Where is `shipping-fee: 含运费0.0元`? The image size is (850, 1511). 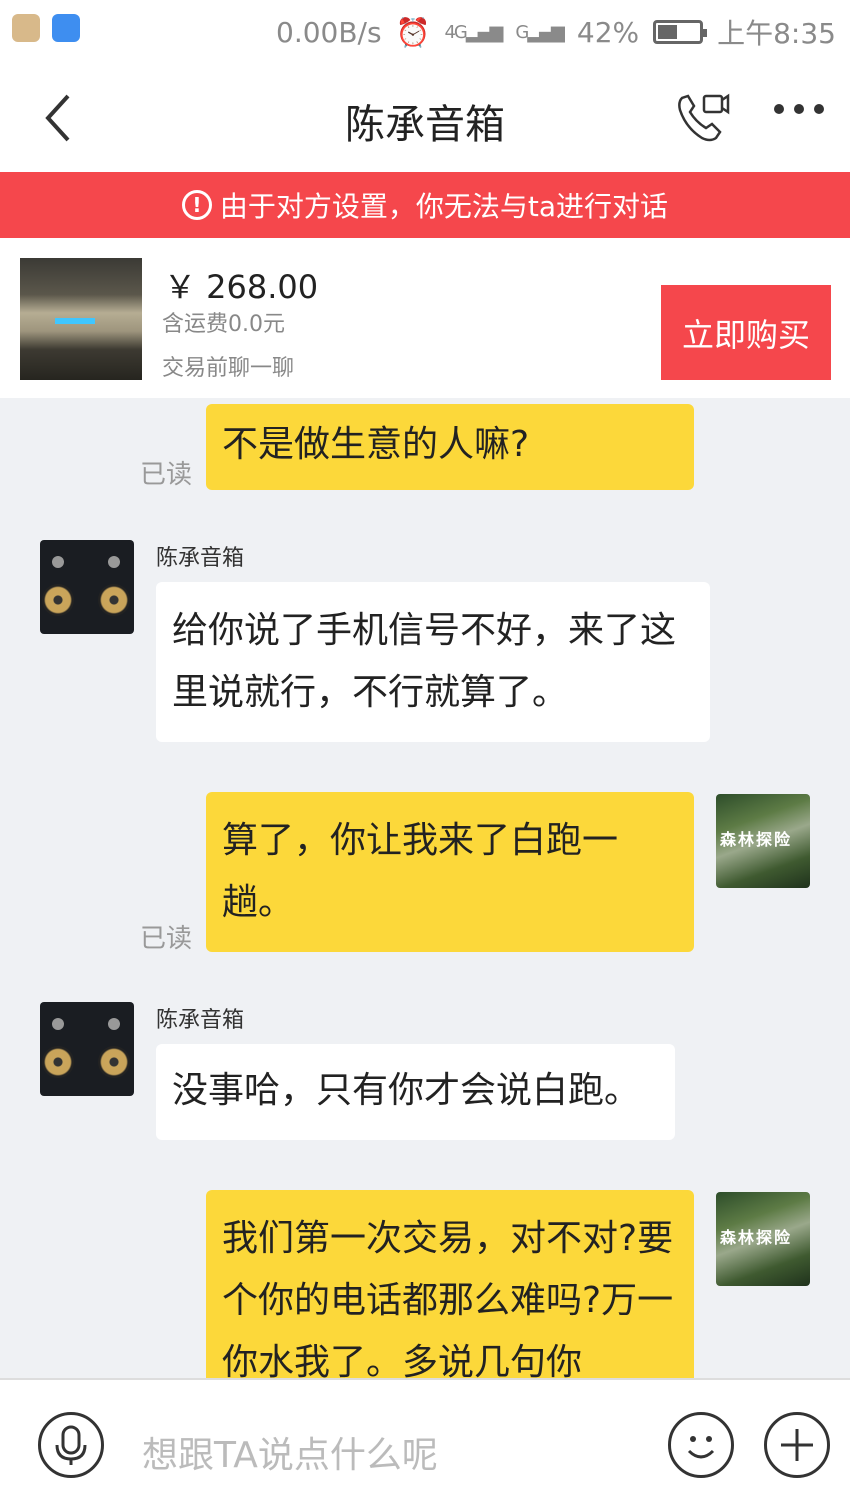 shipping-fee: 含运费0.0元 is located at coordinates (223, 324).